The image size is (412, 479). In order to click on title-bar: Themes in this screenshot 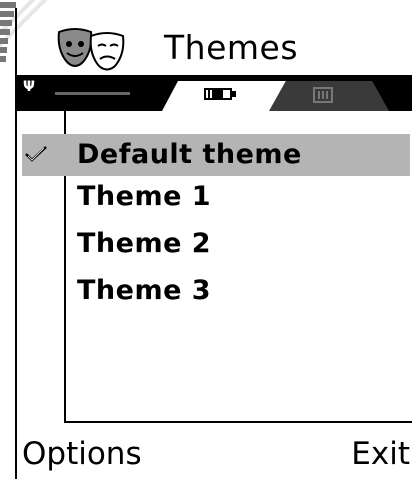, I will do `click(214, 45)`.